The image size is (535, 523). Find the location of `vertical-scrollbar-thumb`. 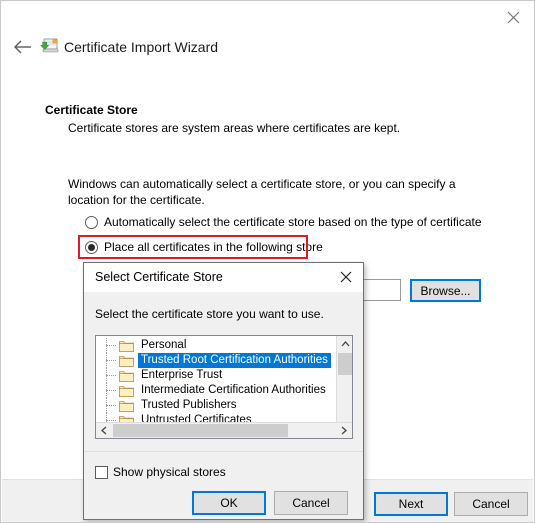

vertical-scrollbar-thumb is located at coordinates (345, 364).